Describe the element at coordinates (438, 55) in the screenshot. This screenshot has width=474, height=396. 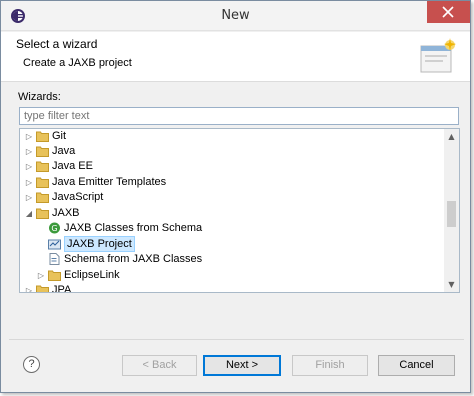
I see `wizard-banner-icon` at that location.